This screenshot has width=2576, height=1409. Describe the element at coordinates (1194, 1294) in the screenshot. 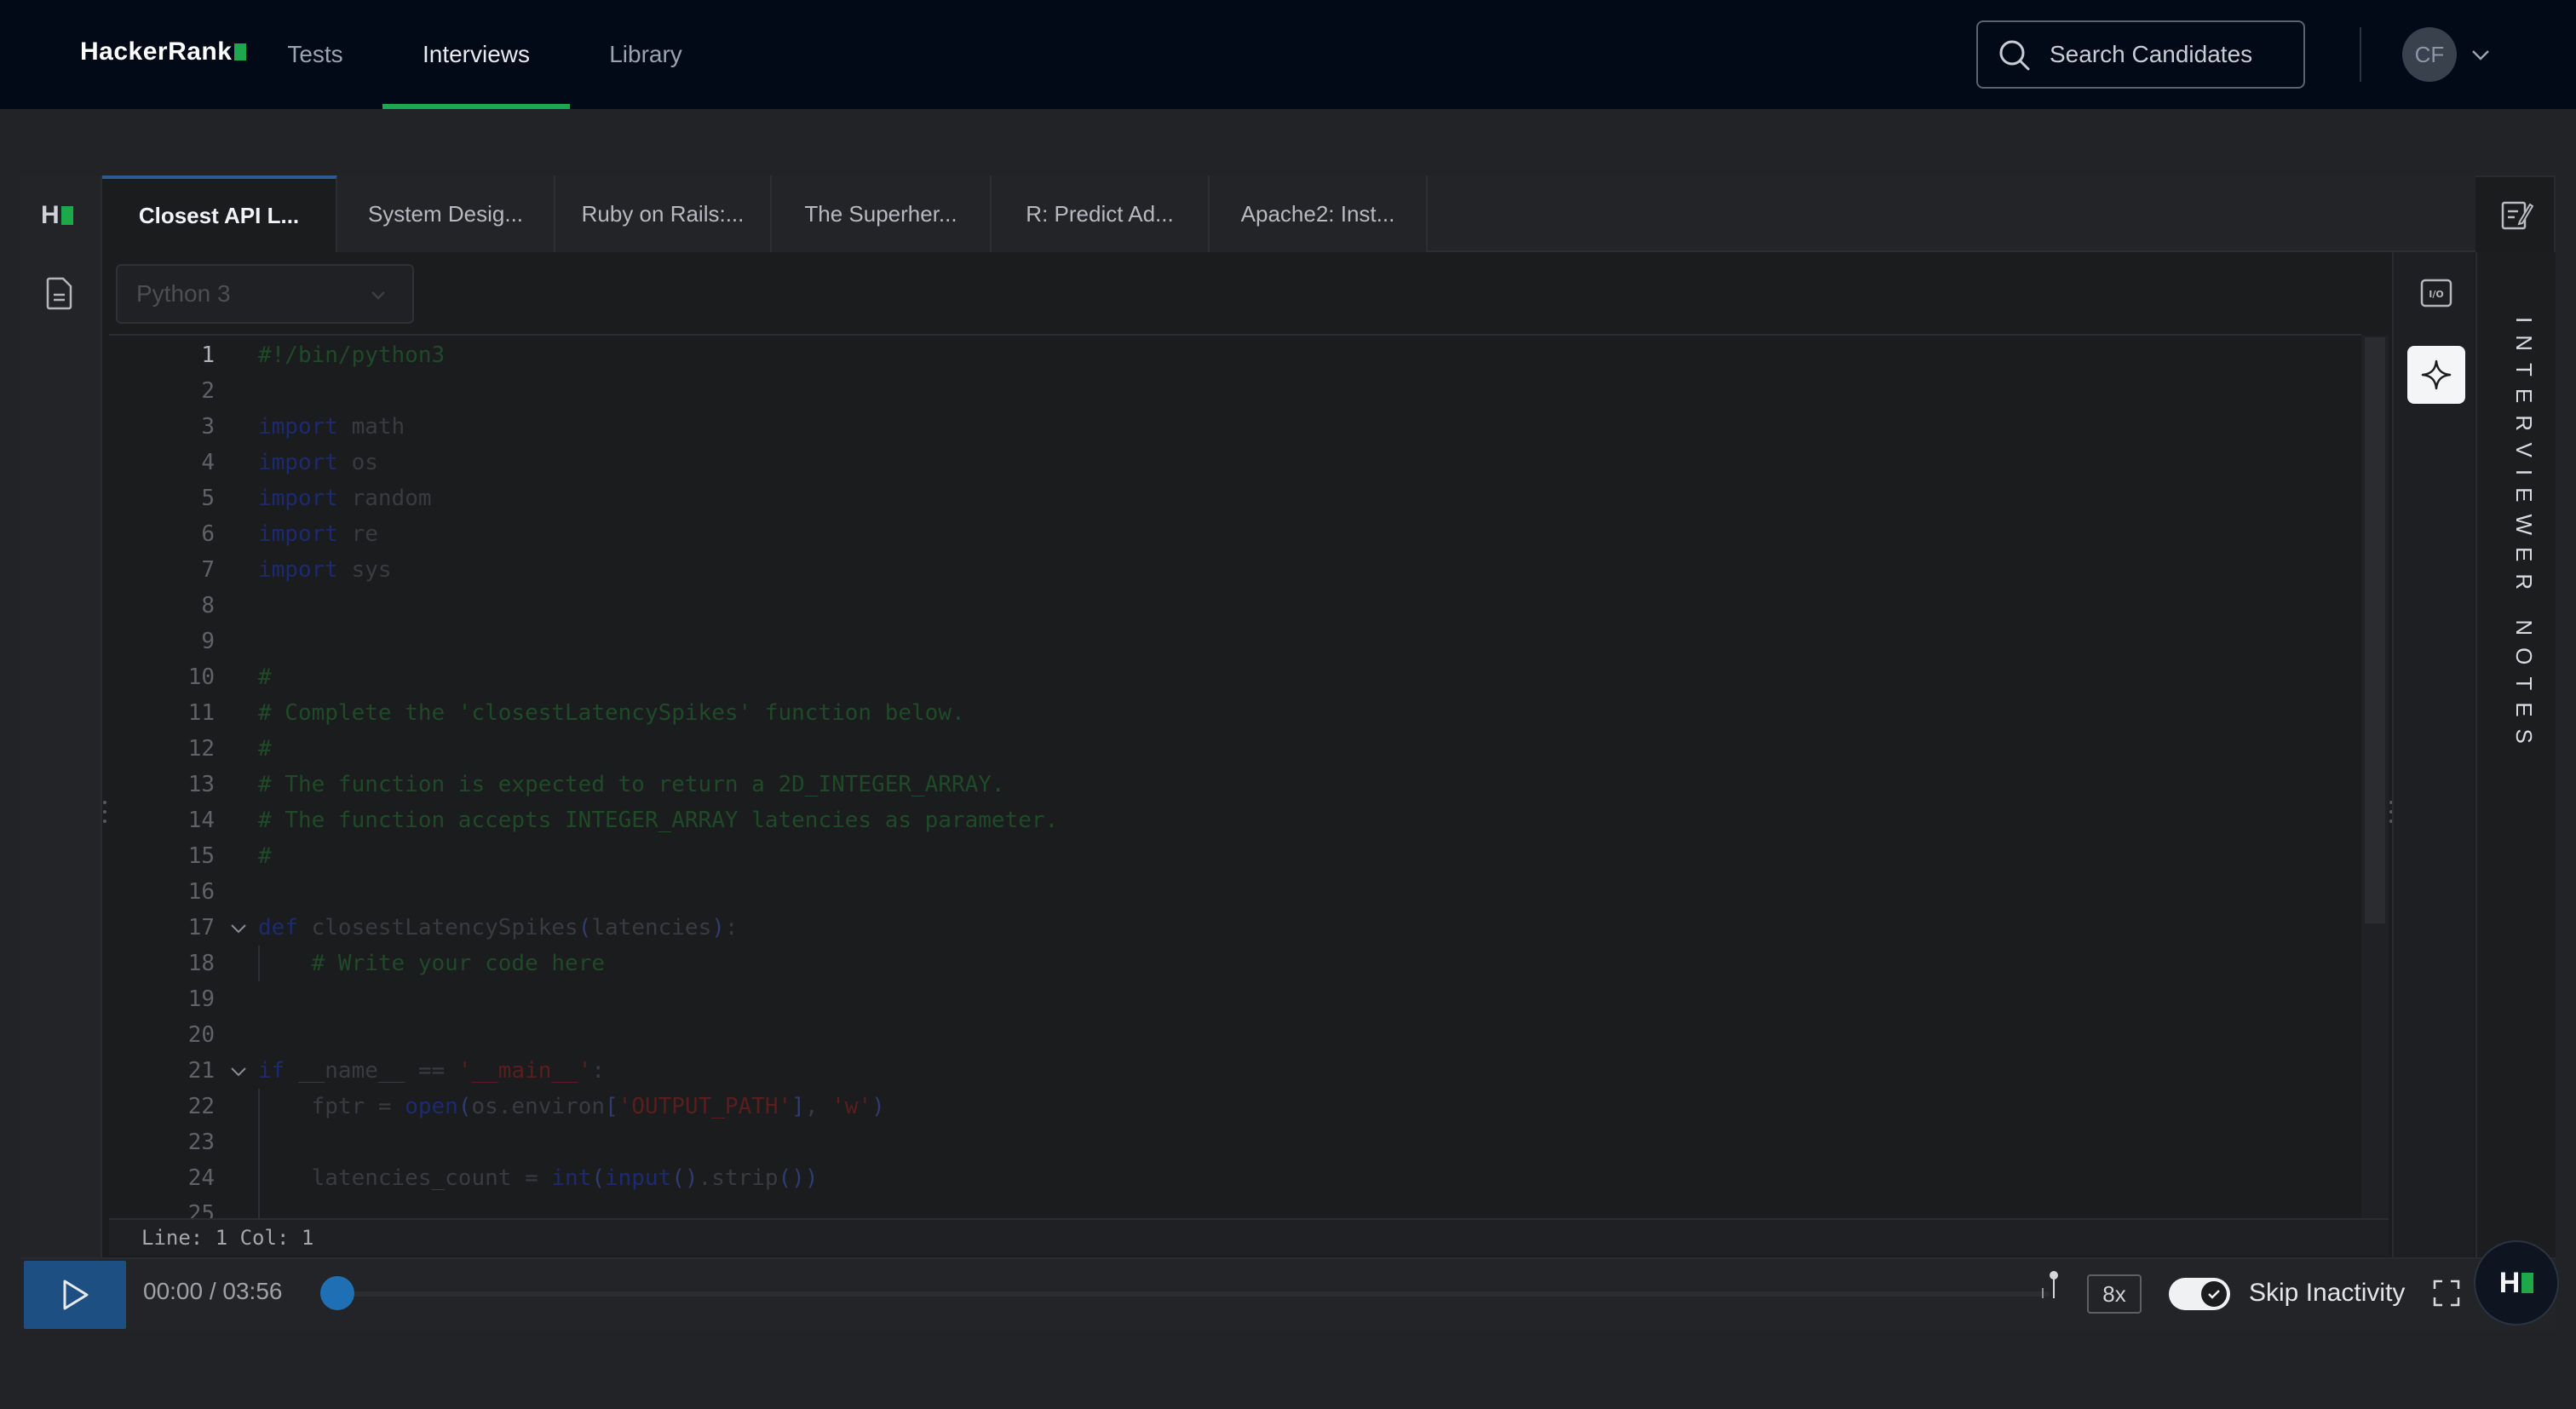

I see `playback-timeline` at that location.